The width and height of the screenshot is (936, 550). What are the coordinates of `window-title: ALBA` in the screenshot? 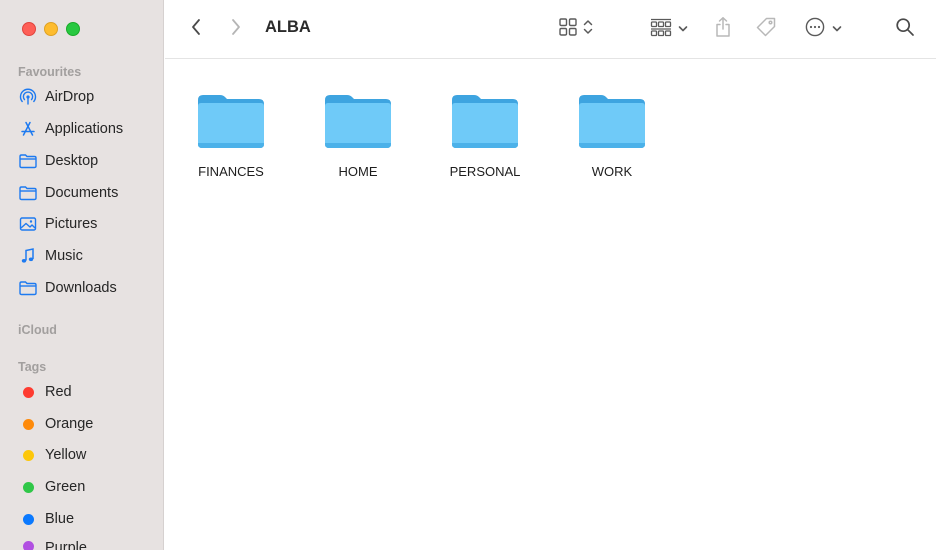 It's located at (288, 27).